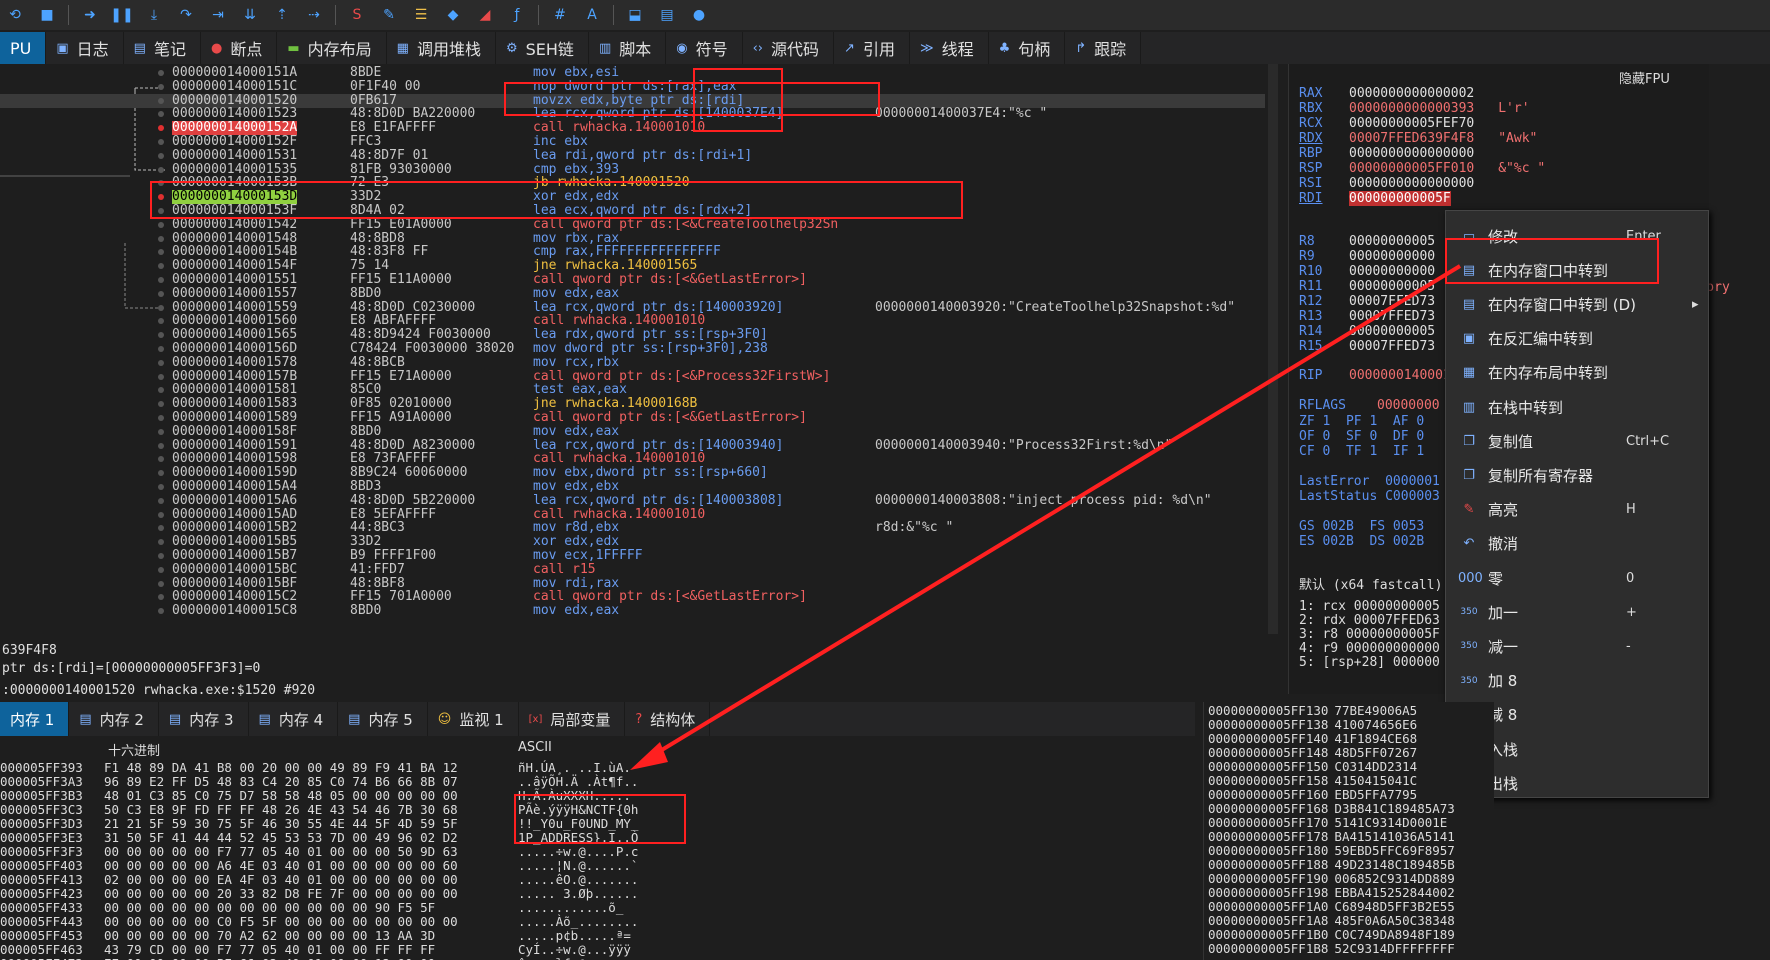 The image size is (1770, 960). I want to click on register-r8: R8 00000000005, so click(1367, 241).